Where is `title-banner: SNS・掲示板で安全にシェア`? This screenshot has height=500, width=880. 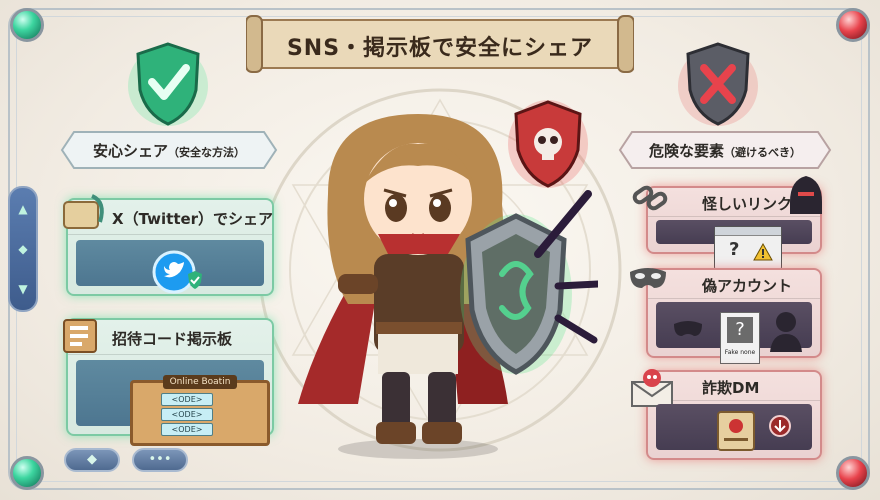
title-banner: SNS・掲示板で安全にシェア is located at coordinates (440, 44).